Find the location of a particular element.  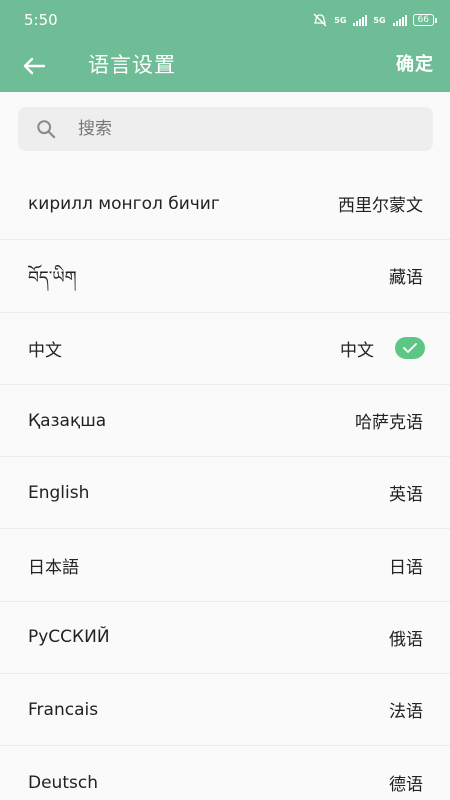

search-icon is located at coordinates (46, 129).